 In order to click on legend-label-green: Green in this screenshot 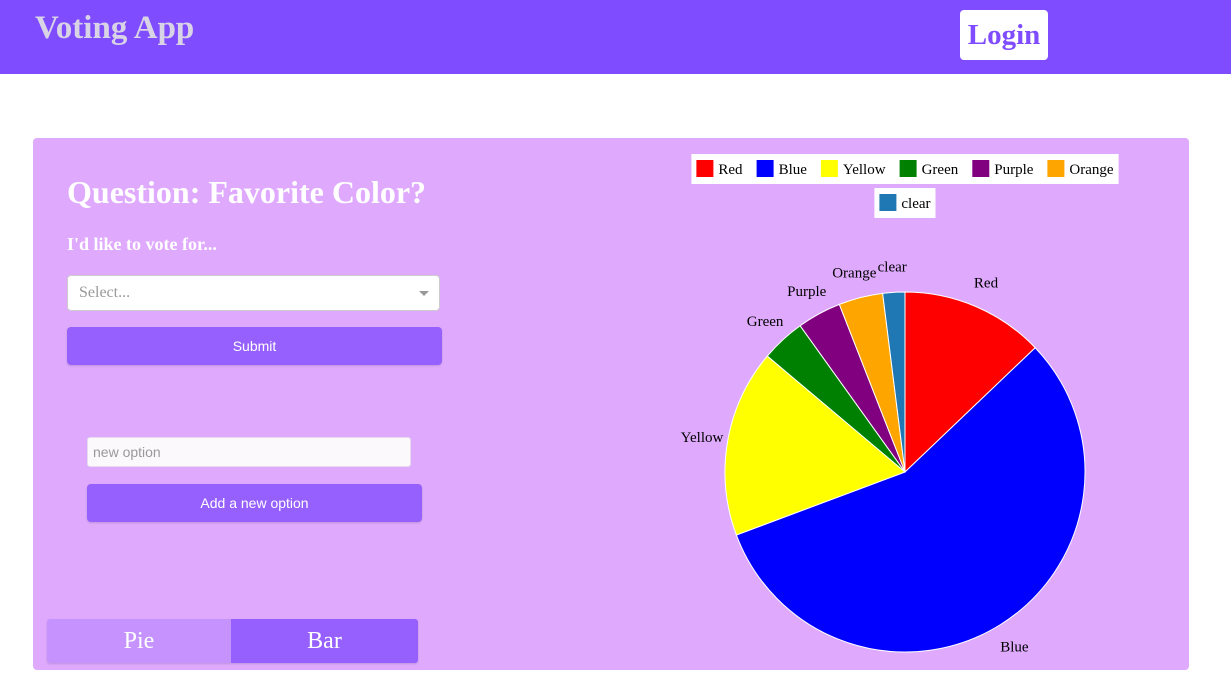, I will do `click(940, 170)`.